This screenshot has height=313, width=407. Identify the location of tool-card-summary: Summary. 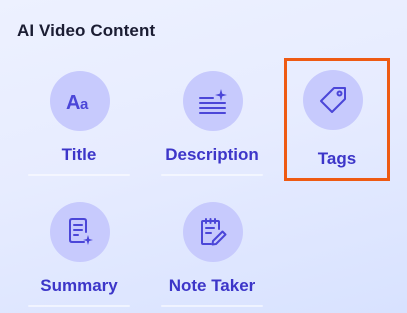
(79, 249).